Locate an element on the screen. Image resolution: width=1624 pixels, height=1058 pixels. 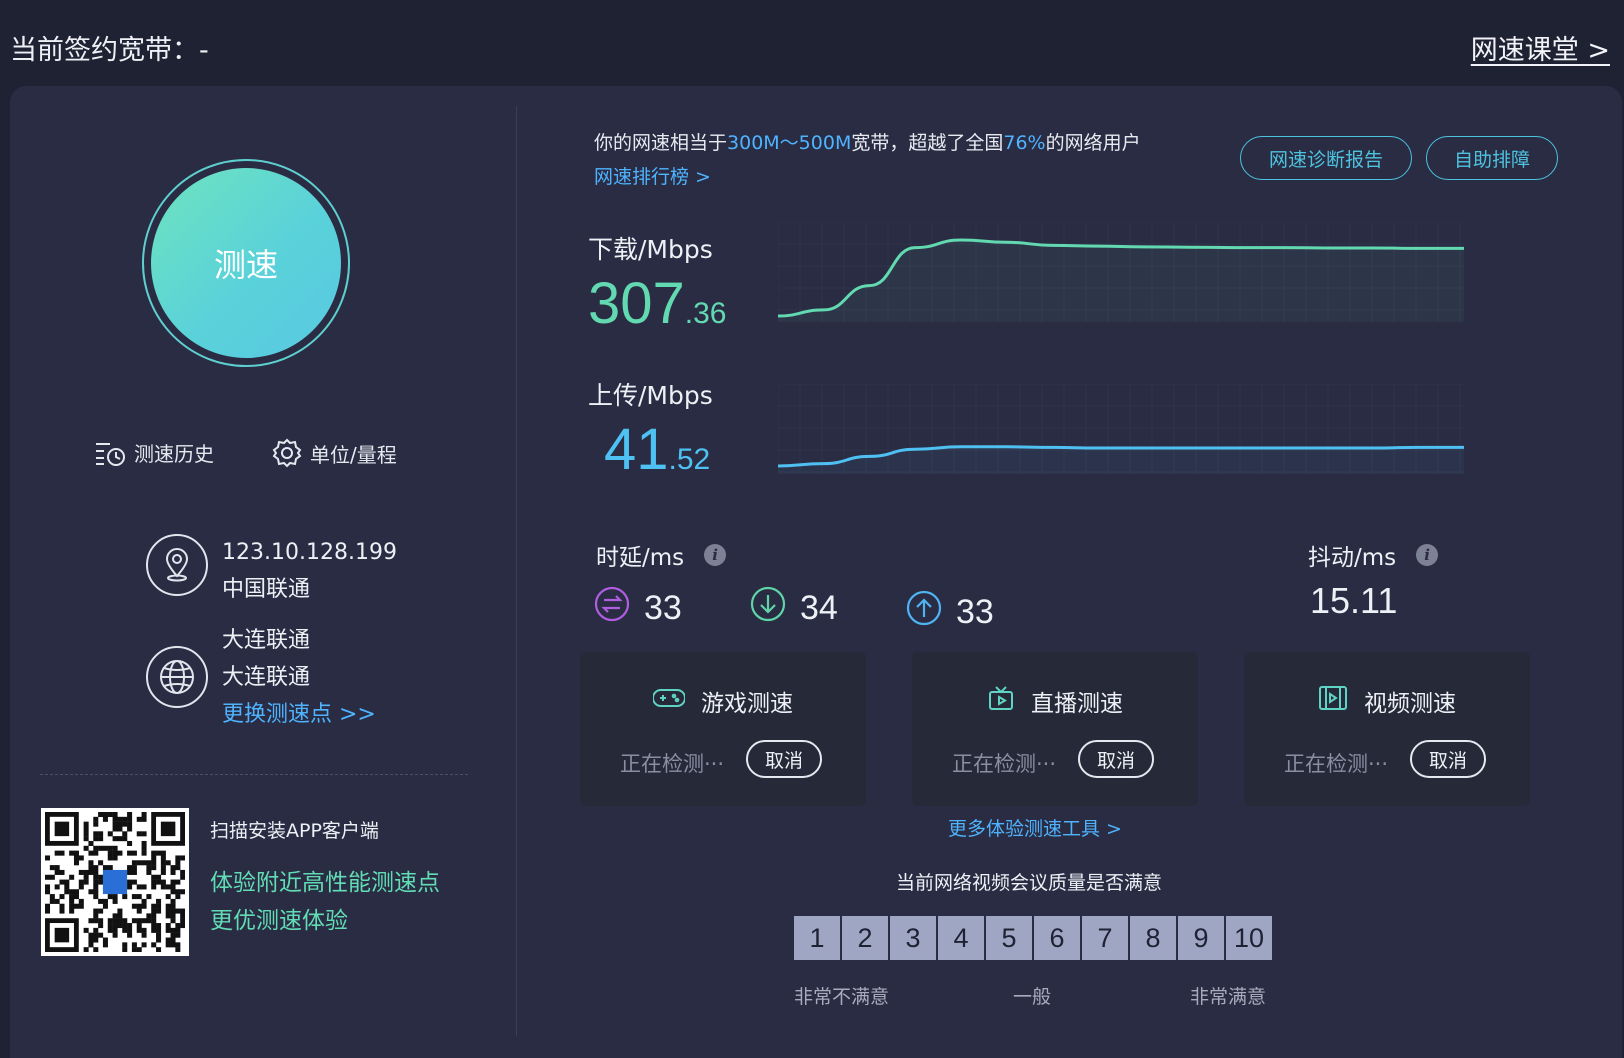
live-test-status: 正在检测··· is located at coordinates (1004, 764).